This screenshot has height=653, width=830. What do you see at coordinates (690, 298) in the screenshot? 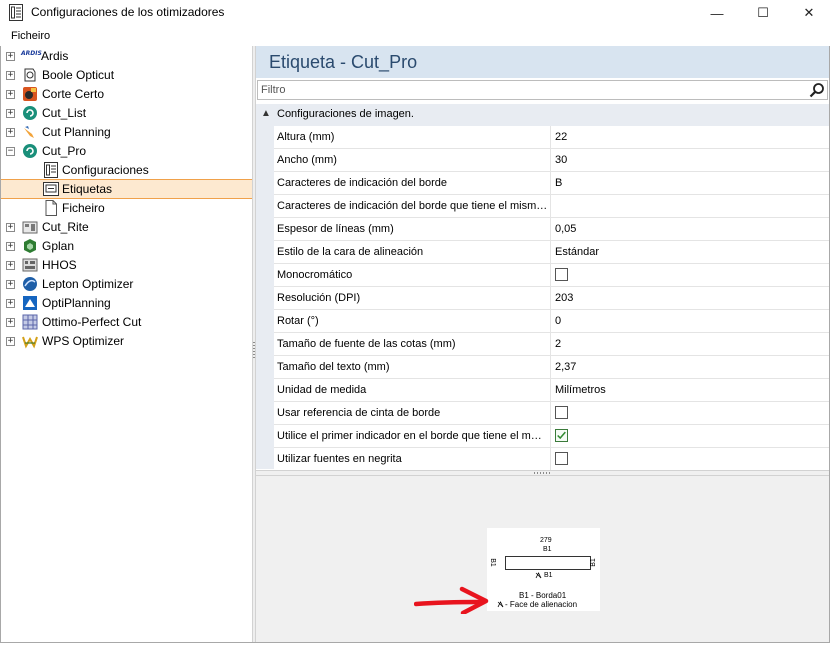
I see `property-value: 203` at bounding box center [690, 298].